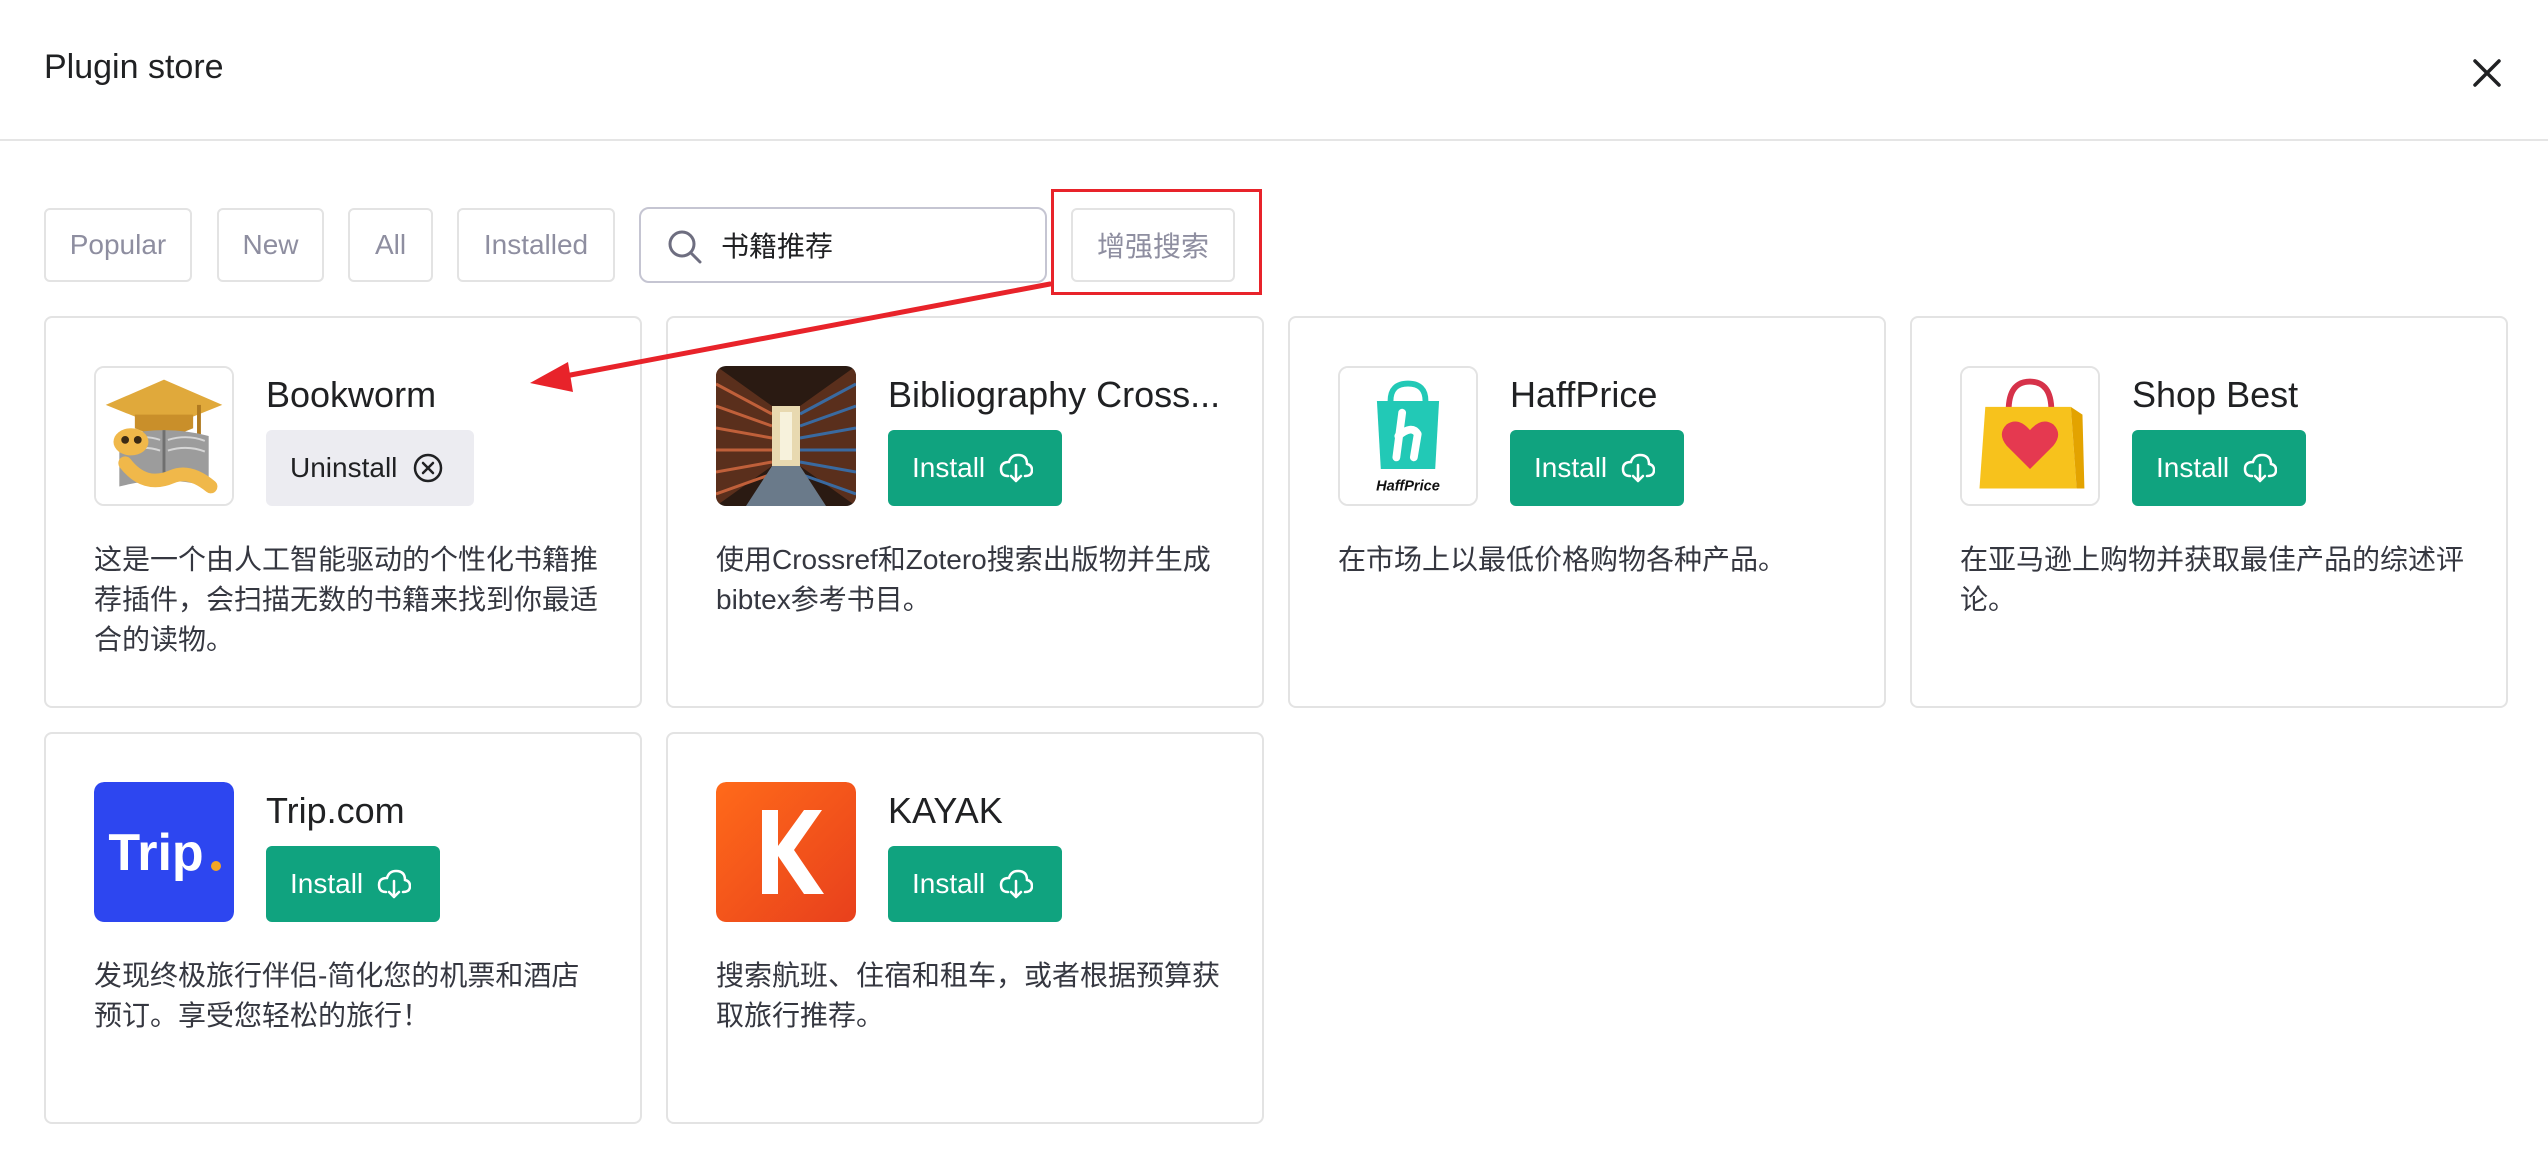 The image size is (2548, 1166). I want to click on filter-all: All, so click(390, 245).